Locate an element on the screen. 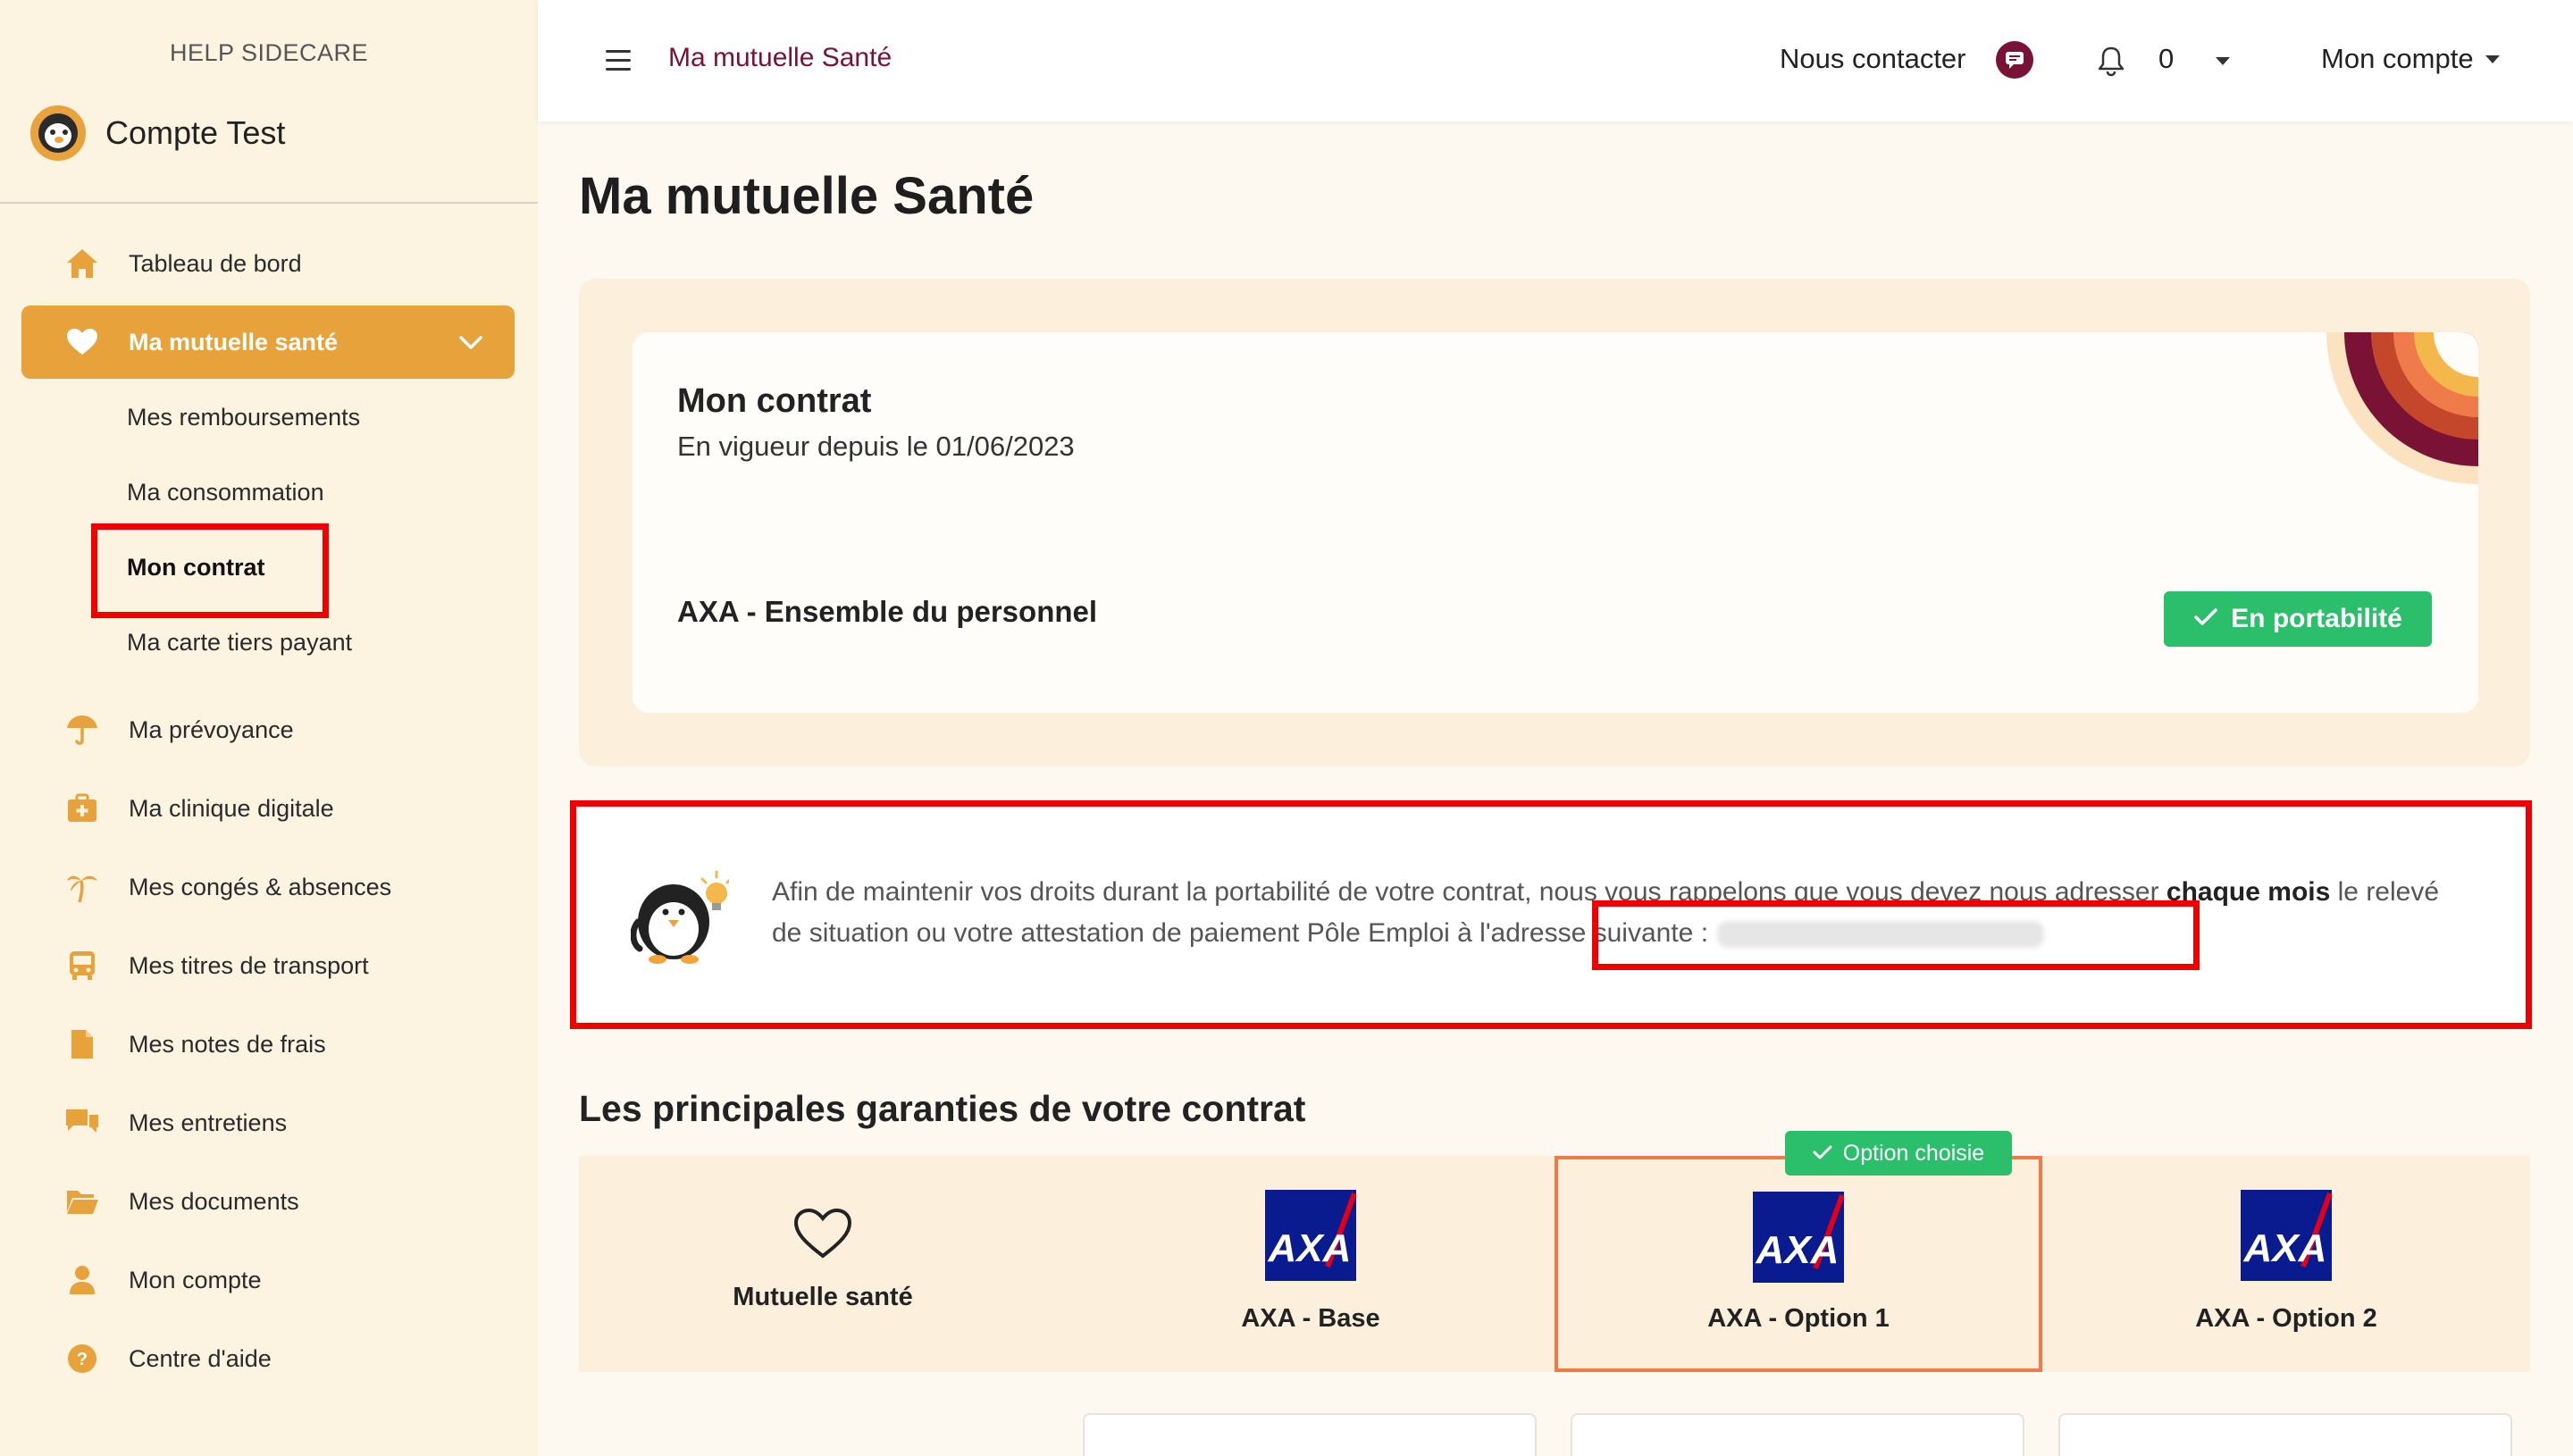 This screenshot has height=1456, width=2573. guarantee-column-option-2: AXA AXA - Option 2 is located at coordinates (2286, 1264).